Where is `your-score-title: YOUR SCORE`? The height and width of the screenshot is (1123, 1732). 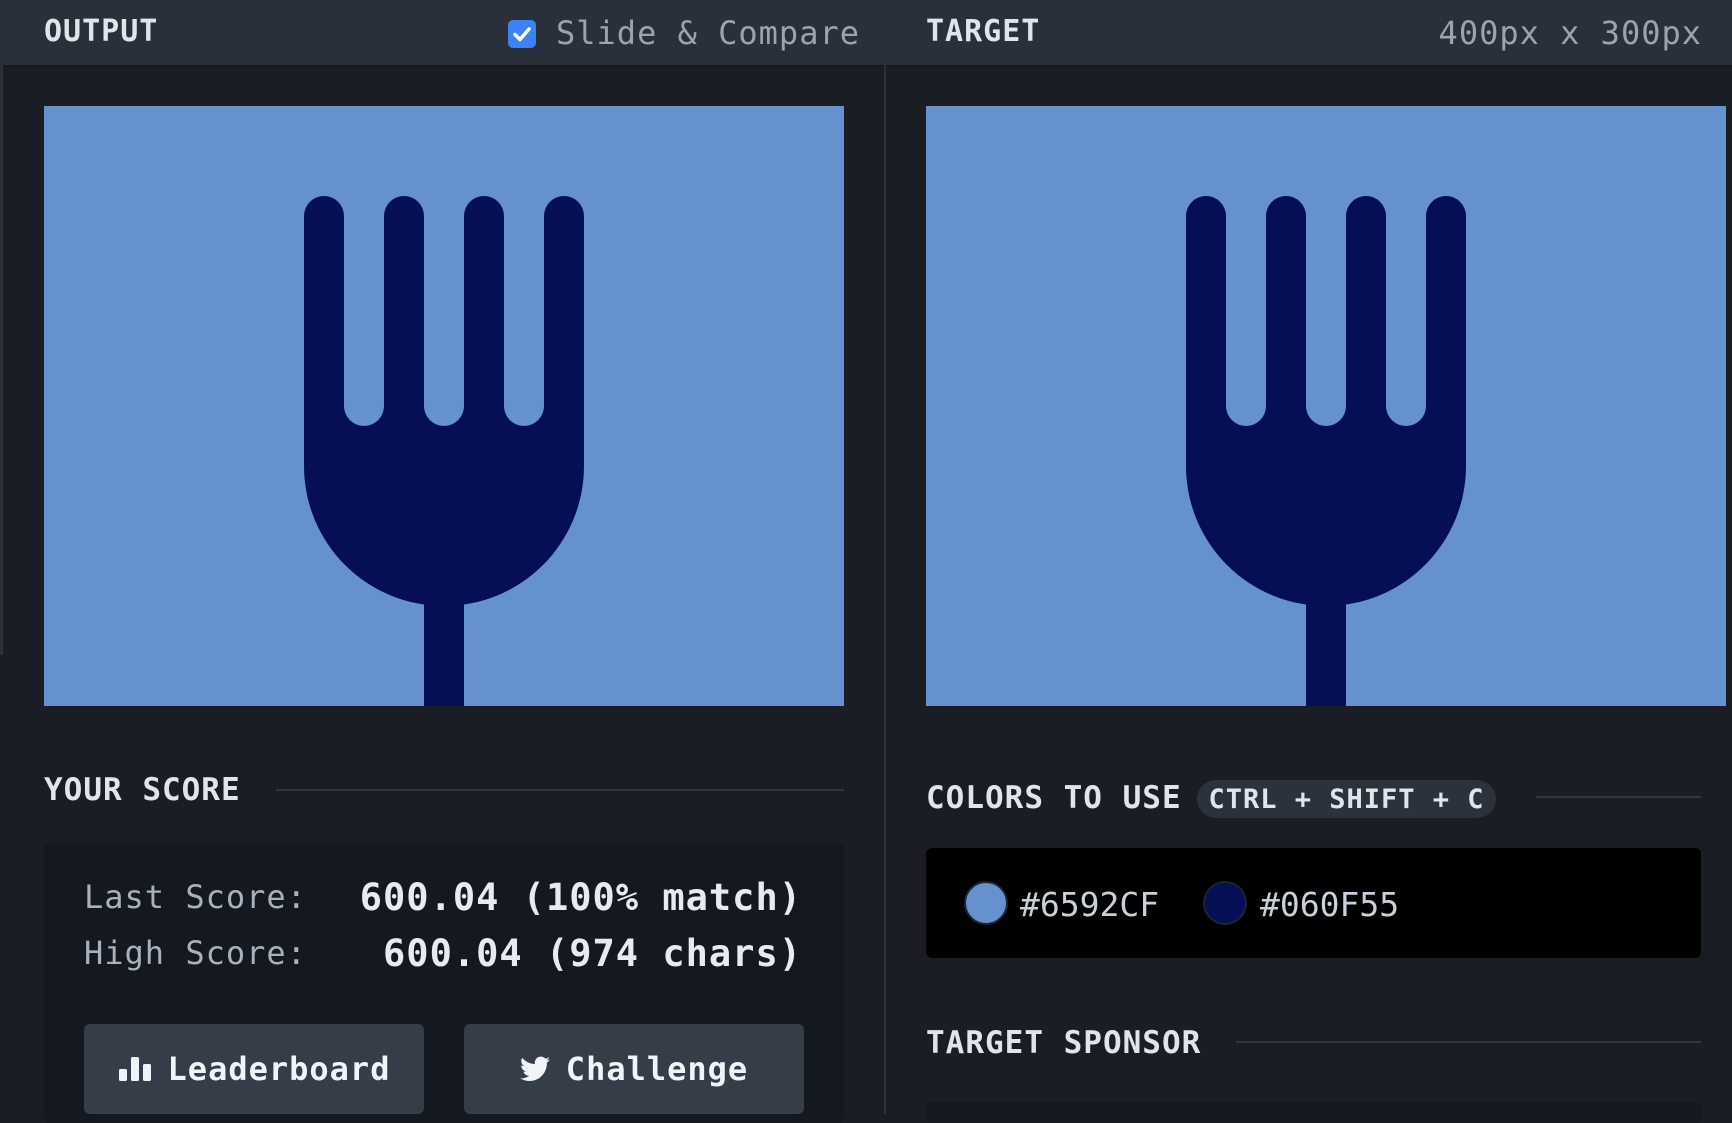
your-score-title: YOUR SCORE is located at coordinates (142, 790).